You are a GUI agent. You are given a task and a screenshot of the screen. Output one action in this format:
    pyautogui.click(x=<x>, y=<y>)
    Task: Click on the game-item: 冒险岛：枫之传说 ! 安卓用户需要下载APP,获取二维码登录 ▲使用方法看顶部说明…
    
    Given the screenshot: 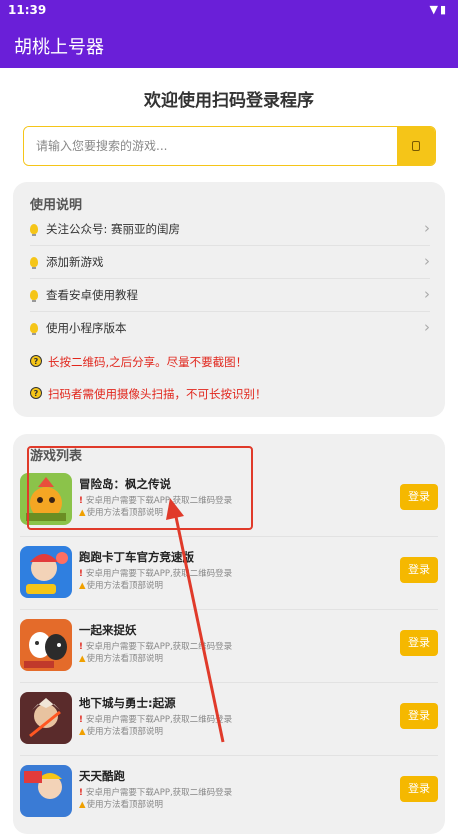 What is the action you would take?
    pyautogui.click(x=229, y=500)
    